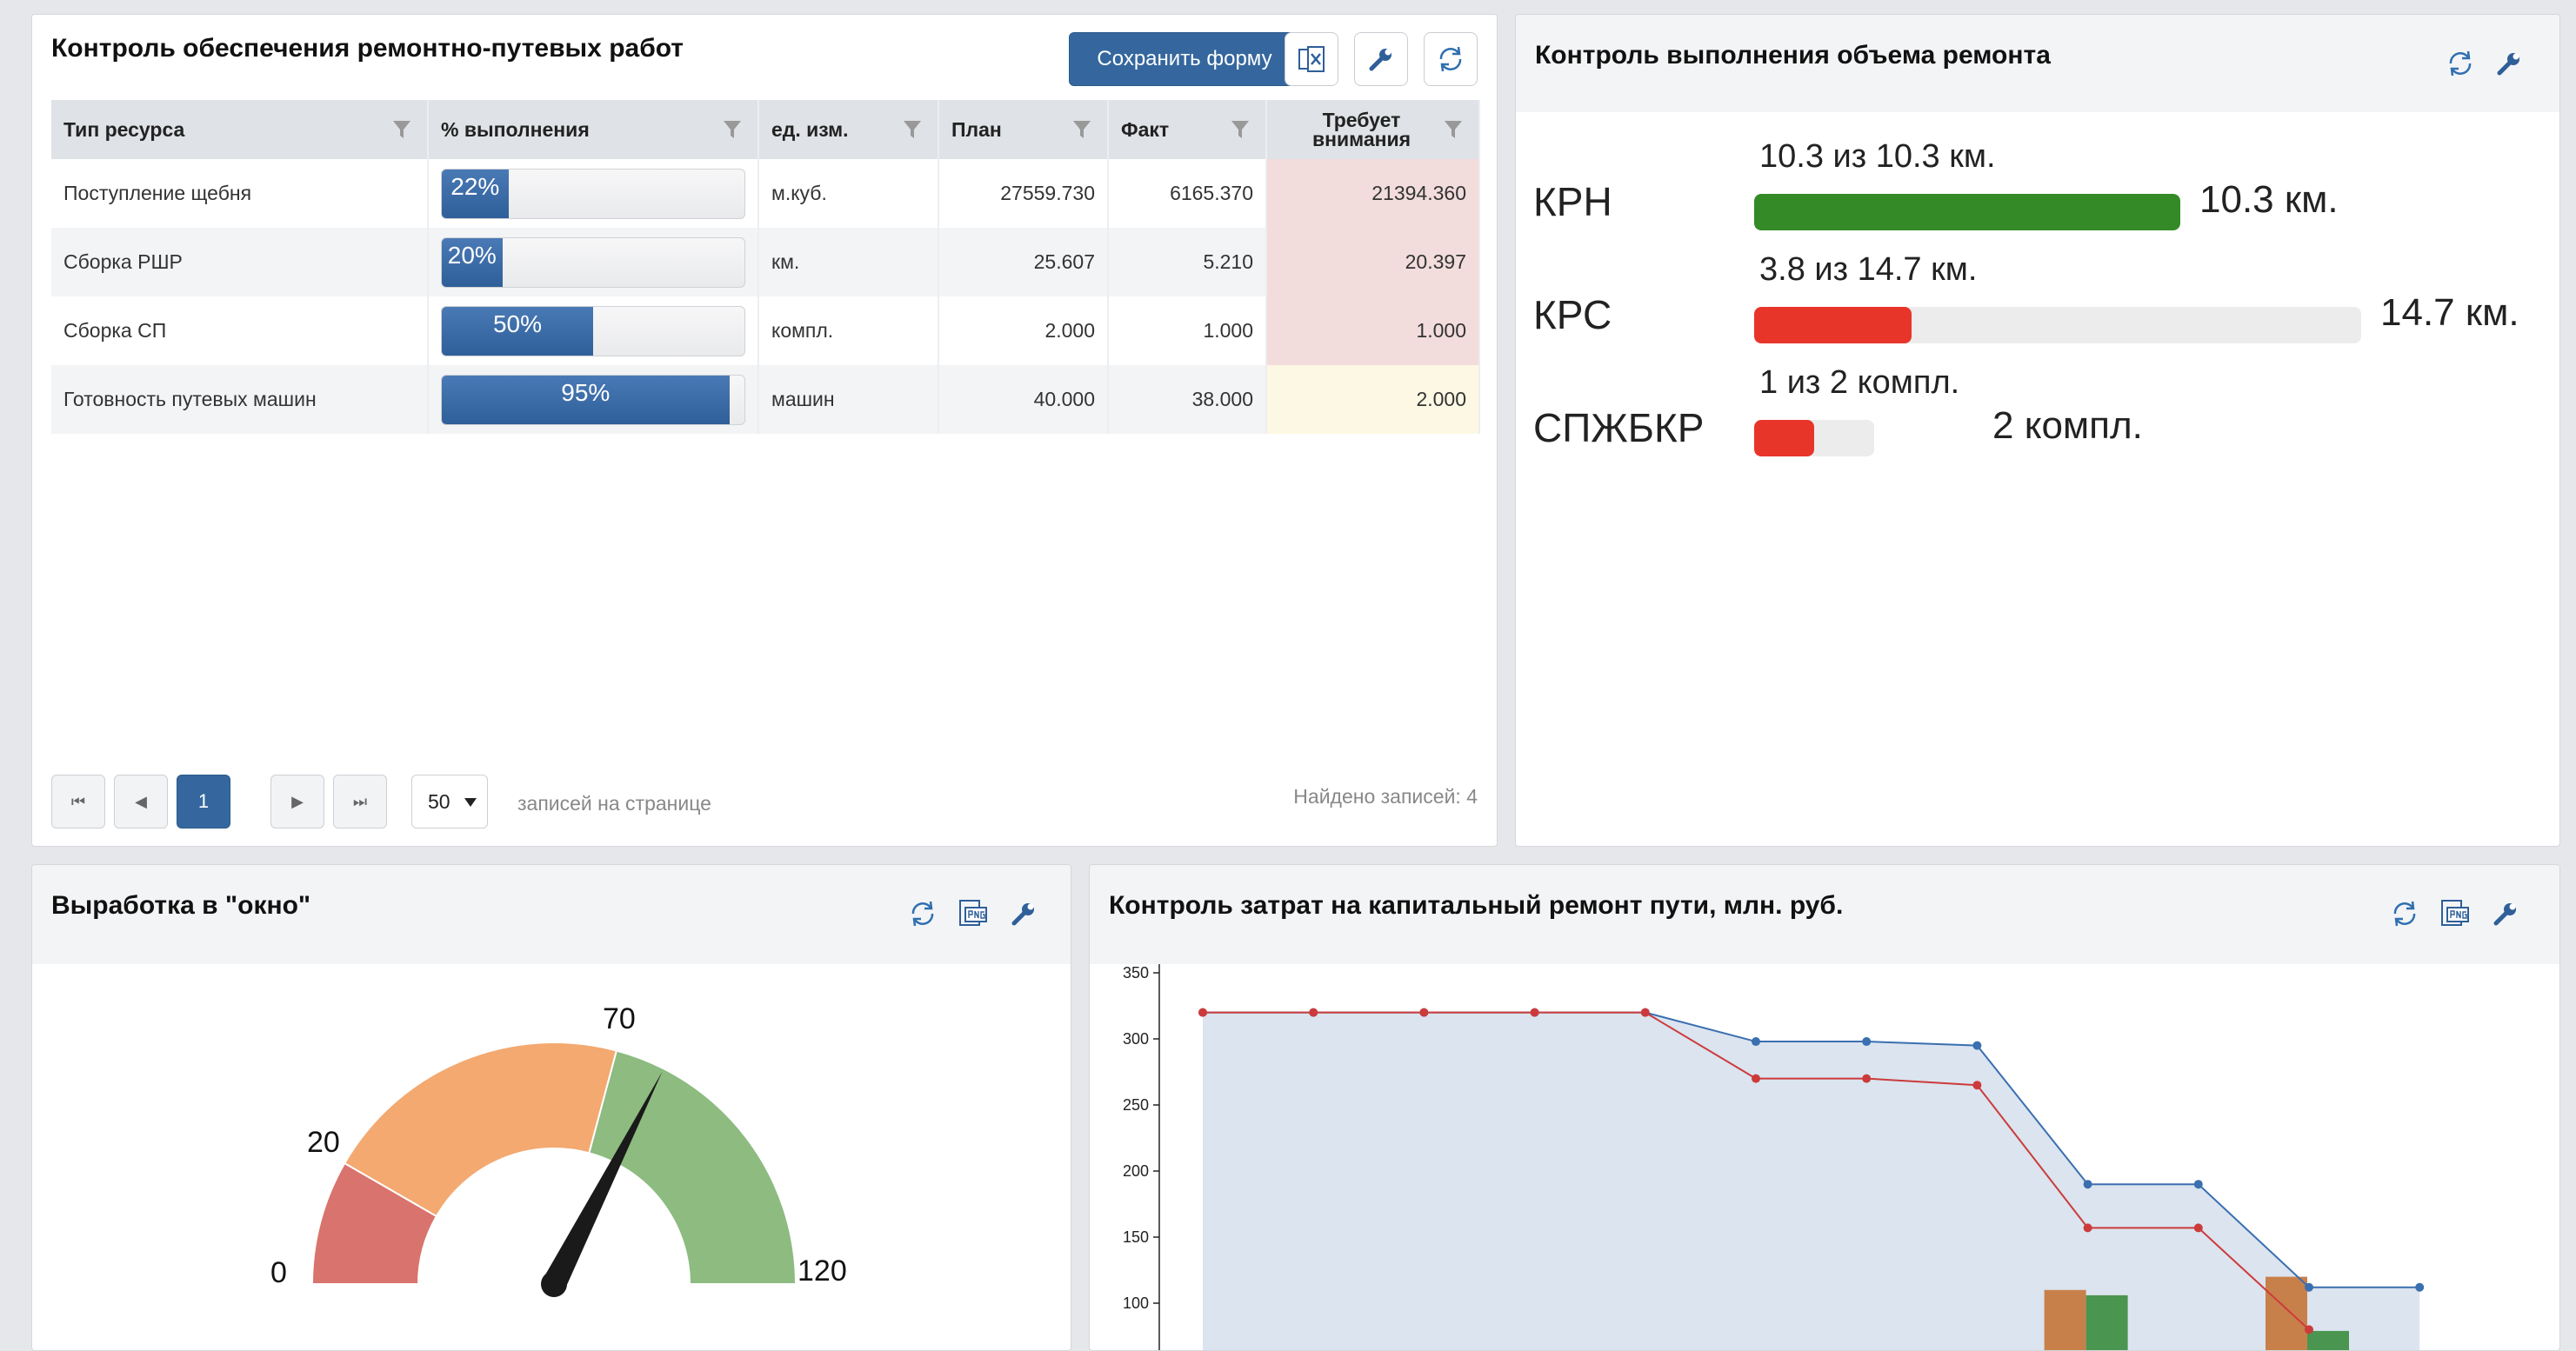  Describe the element at coordinates (470, 802) in the screenshot. I see `chevron-down-icon` at that location.